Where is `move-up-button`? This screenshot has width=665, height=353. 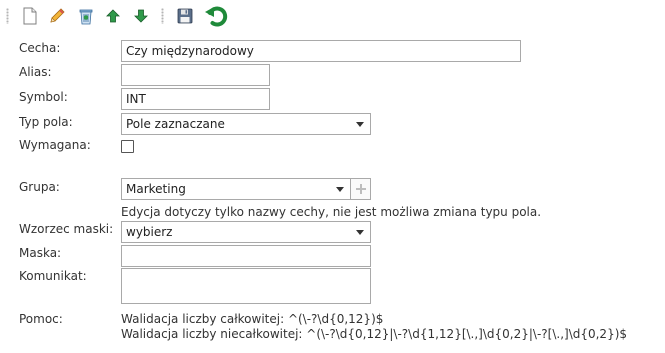
move-up-button is located at coordinates (113, 16).